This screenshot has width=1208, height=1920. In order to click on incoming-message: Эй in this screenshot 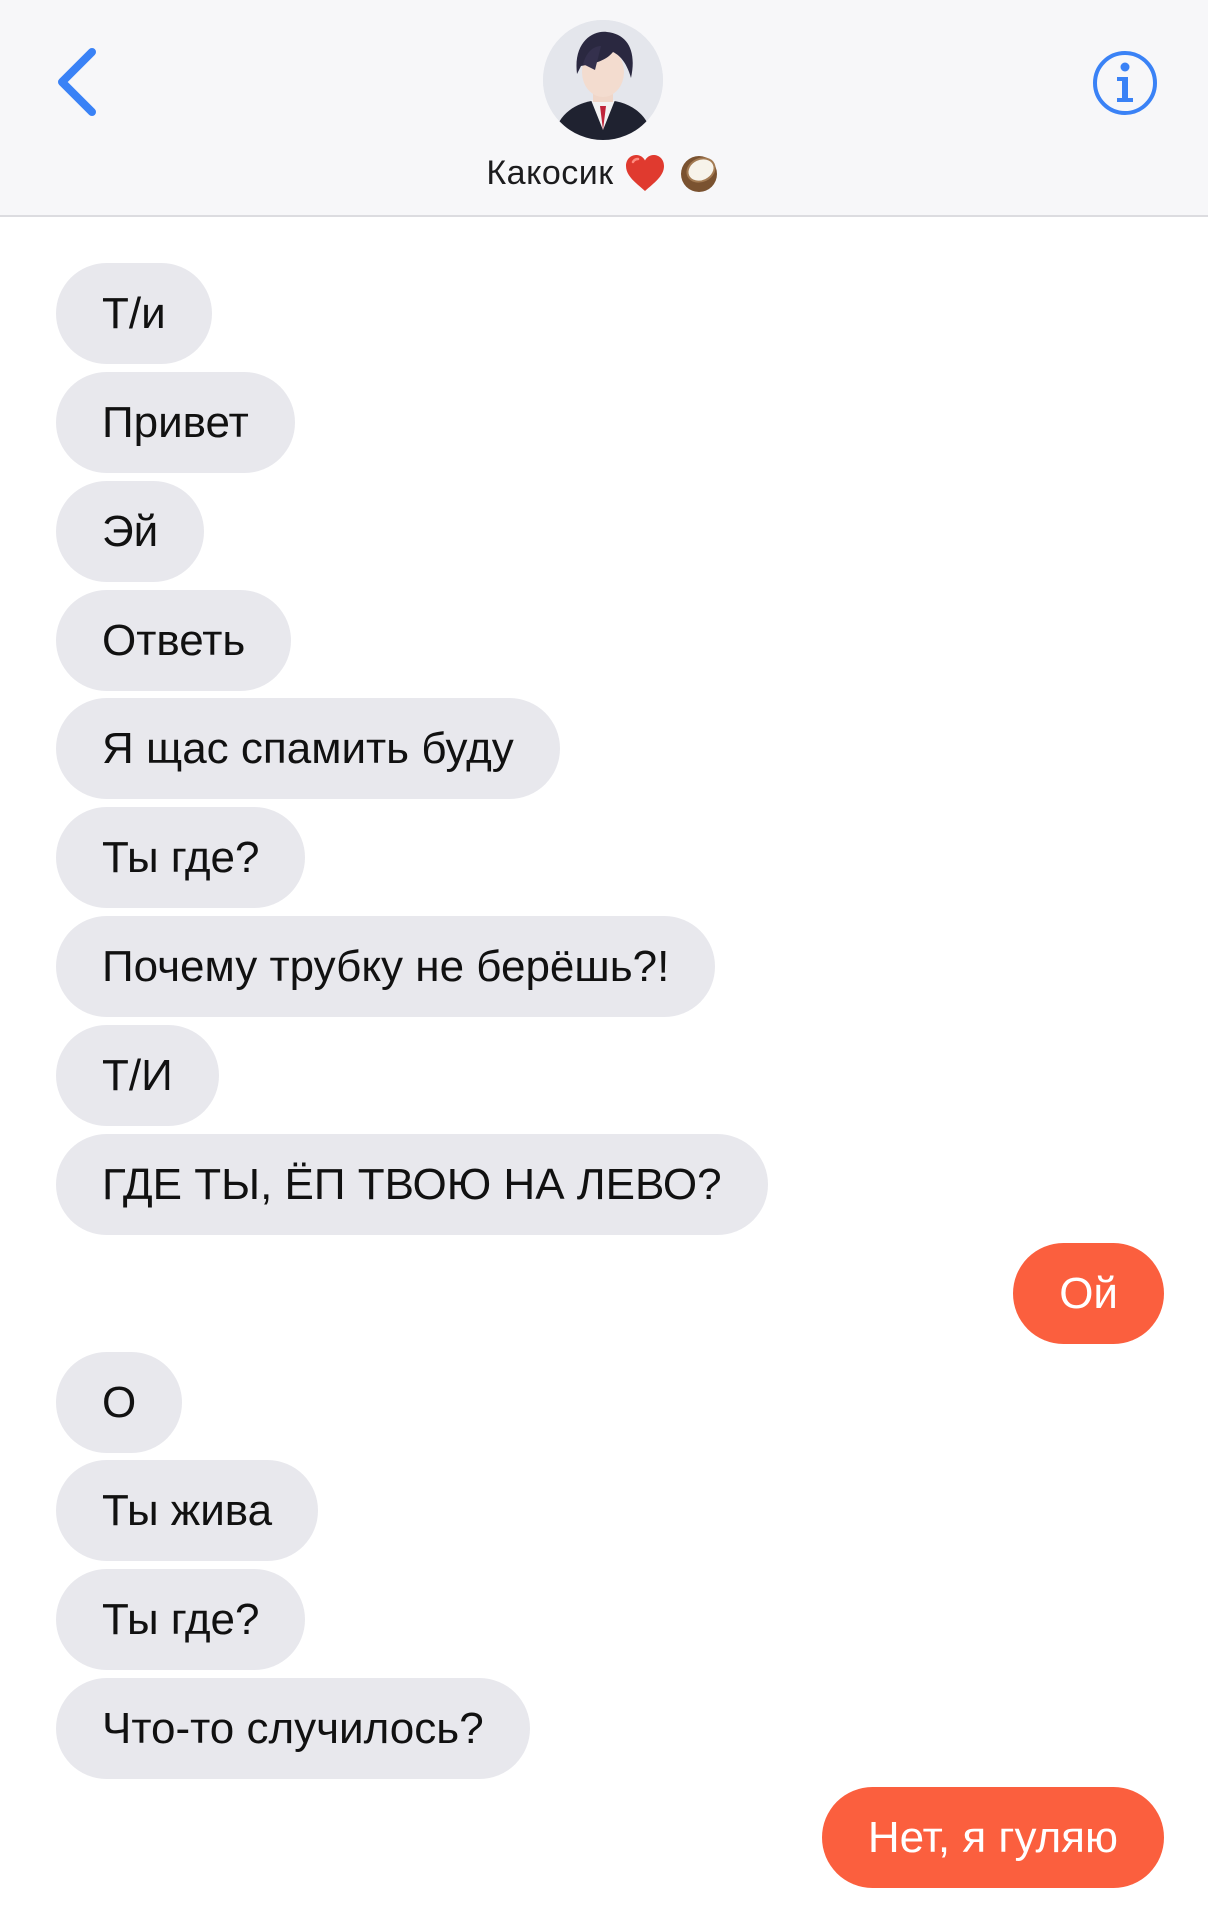, I will do `click(130, 531)`.